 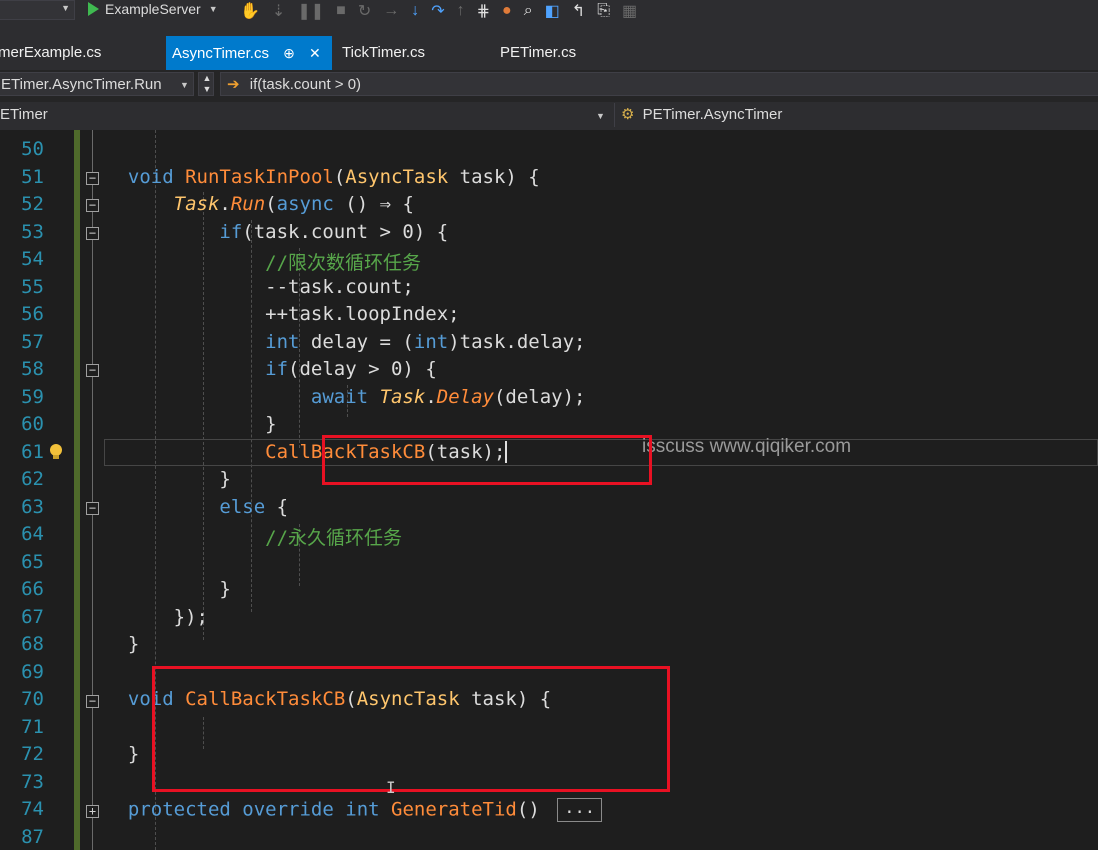 I want to click on member-dropdown: ETimer.AsyncTimer.Run, so click(x=97, y=84).